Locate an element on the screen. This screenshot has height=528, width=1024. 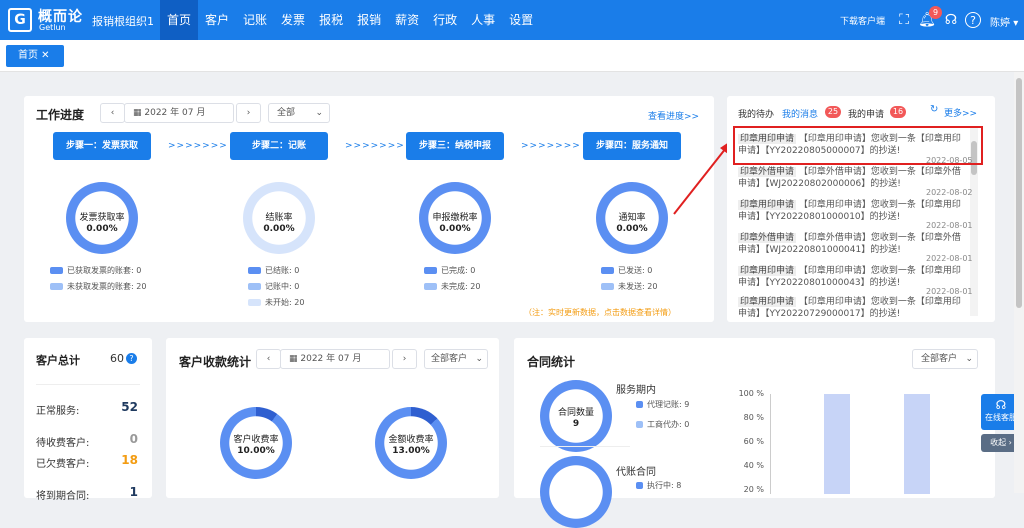
legend-tax-done: 已完成: 0 is located at coordinates (449, 271).